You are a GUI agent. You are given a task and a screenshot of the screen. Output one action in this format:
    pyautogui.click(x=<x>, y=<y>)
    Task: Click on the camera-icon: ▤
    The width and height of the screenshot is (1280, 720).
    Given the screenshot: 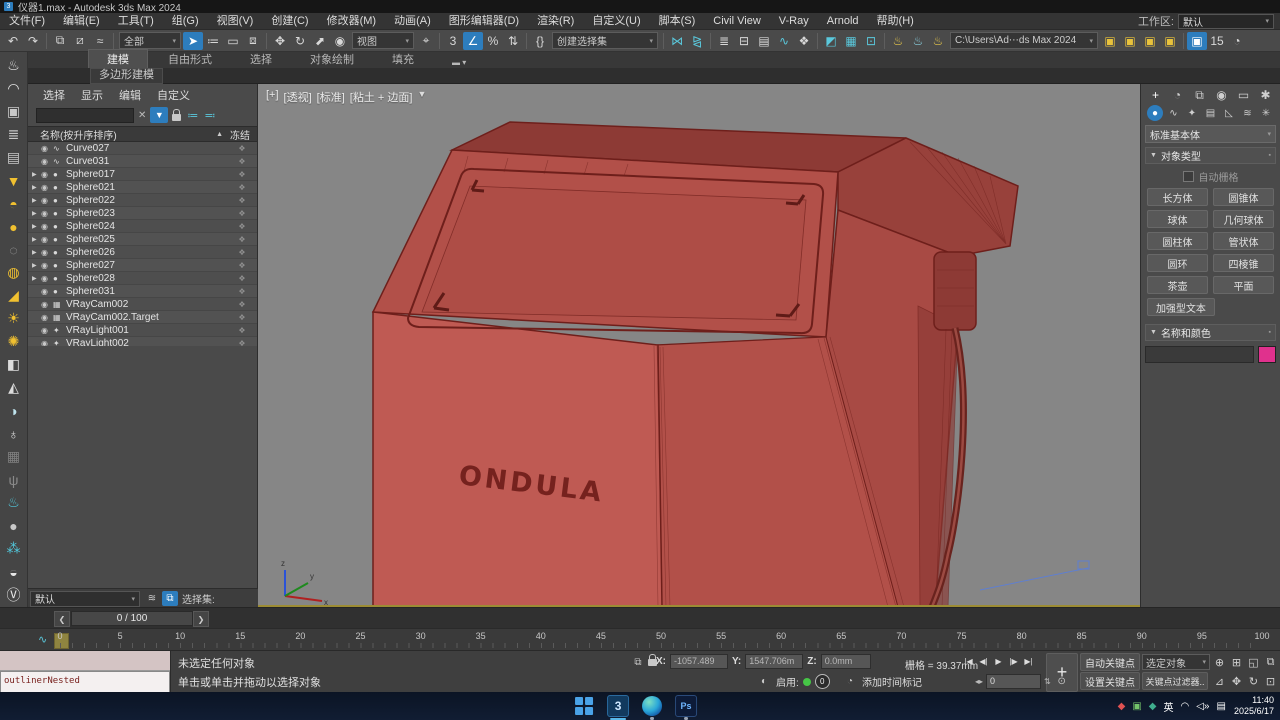 What is the action you would take?
    pyautogui.click(x=14, y=157)
    